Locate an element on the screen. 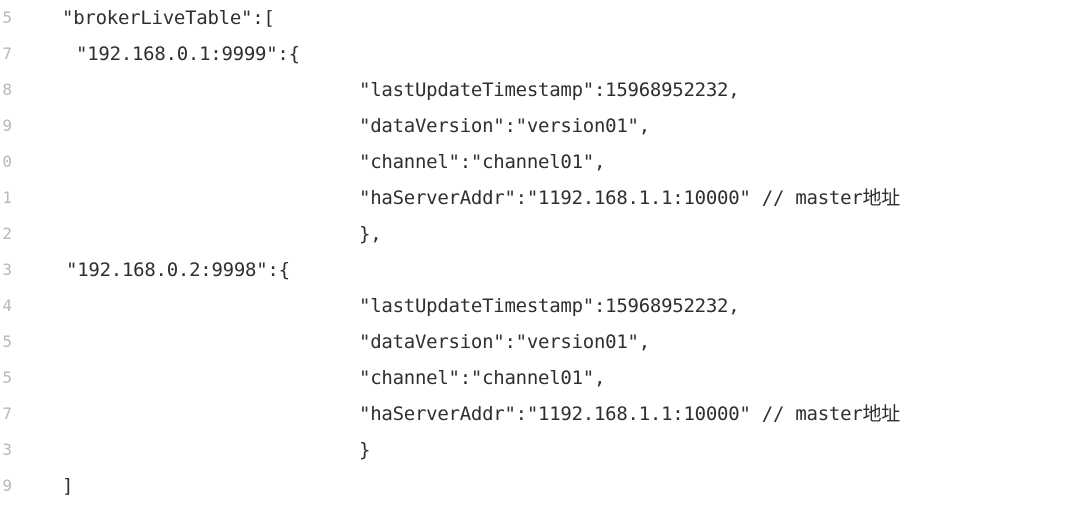 The width and height of the screenshot is (1086, 514). code-line: }, is located at coordinates (370, 234).